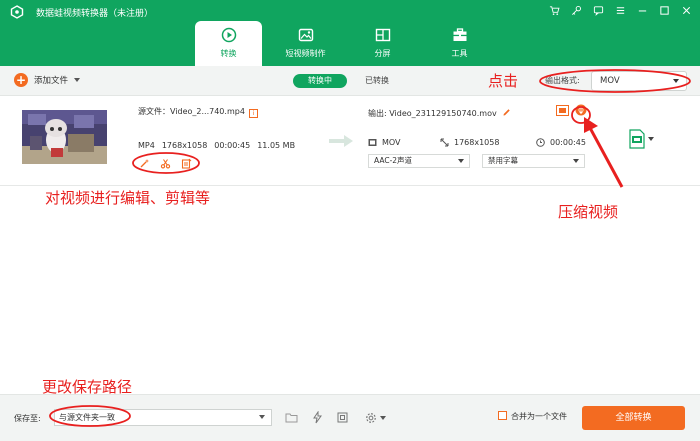 The height and width of the screenshot is (441, 700). I want to click on resize-icon, so click(444, 142).